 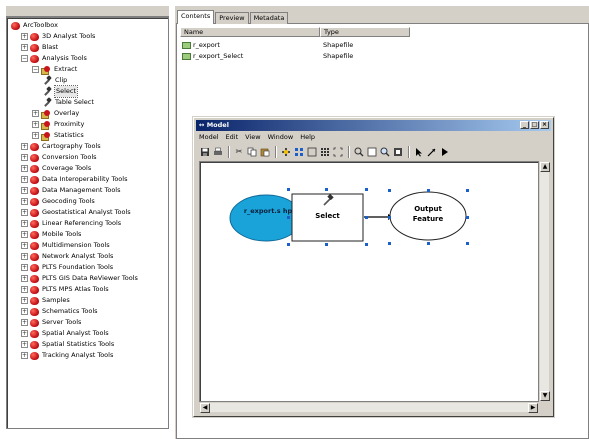 I want to click on full-extent-icon, so click(x=312, y=152).